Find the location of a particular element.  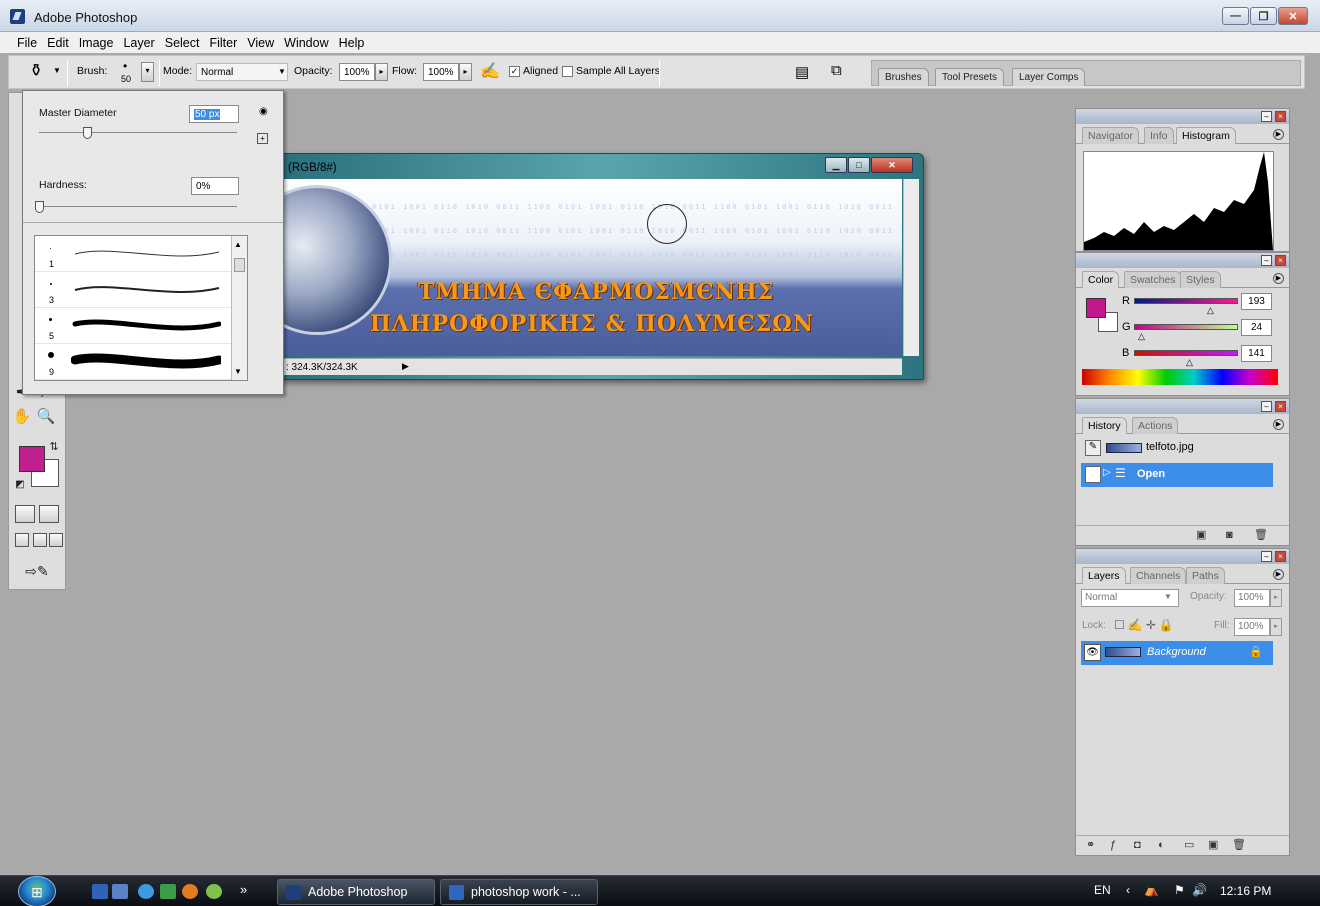

adjustment-layer-icon: ◐ is located at coordinates (1161, 845).